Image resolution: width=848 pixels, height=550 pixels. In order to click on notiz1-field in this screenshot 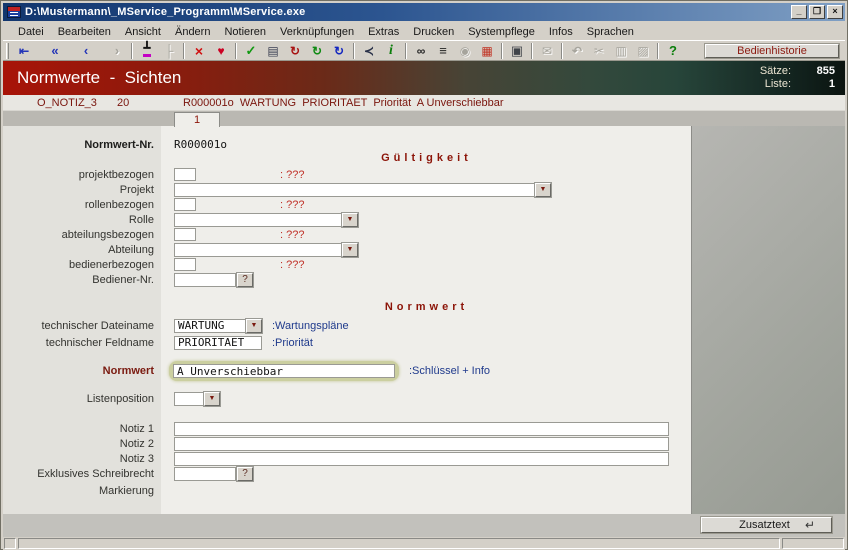, I will do `click(421, 428)`.